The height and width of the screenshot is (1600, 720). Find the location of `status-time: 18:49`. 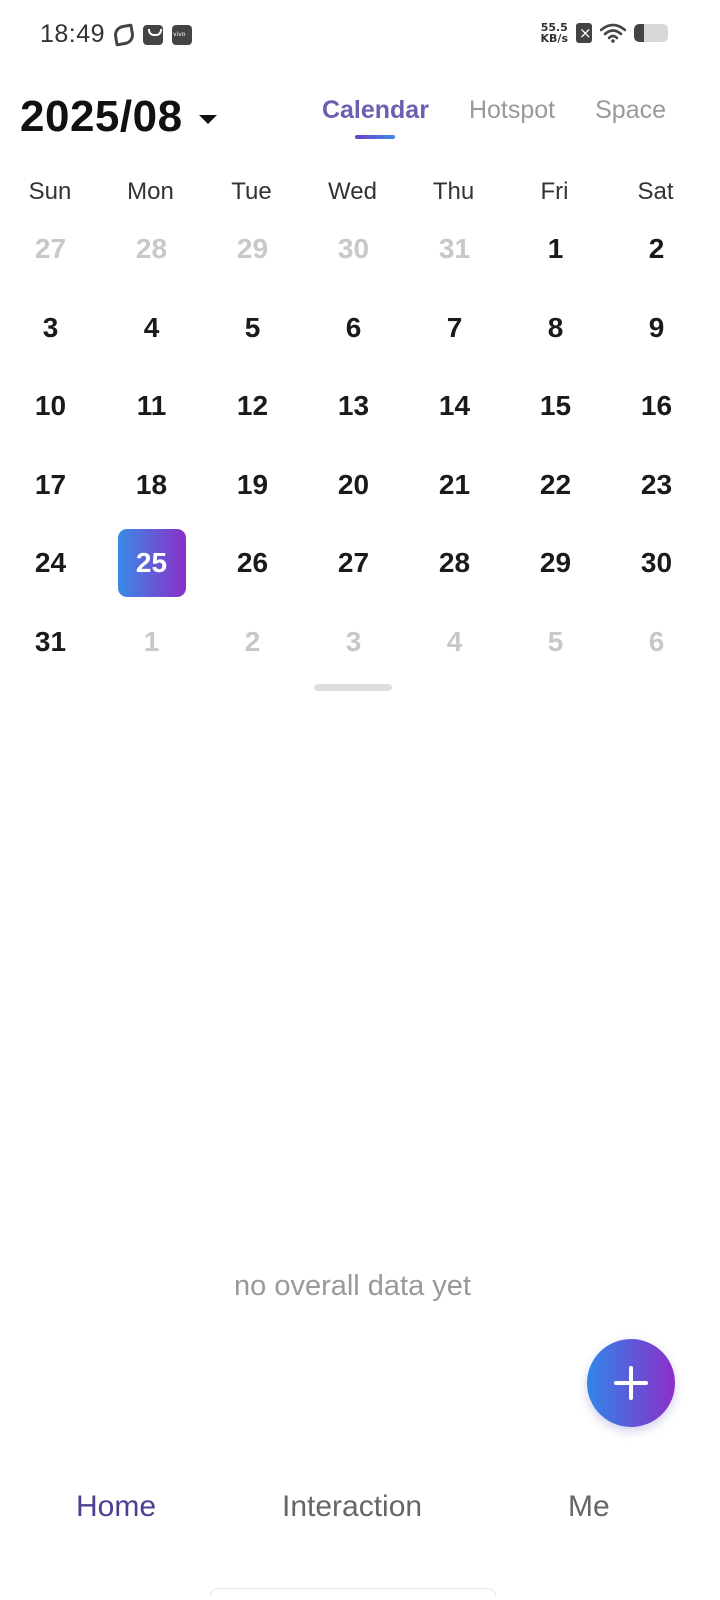

status-time: 18:49 is located at coordinates (73, 34).